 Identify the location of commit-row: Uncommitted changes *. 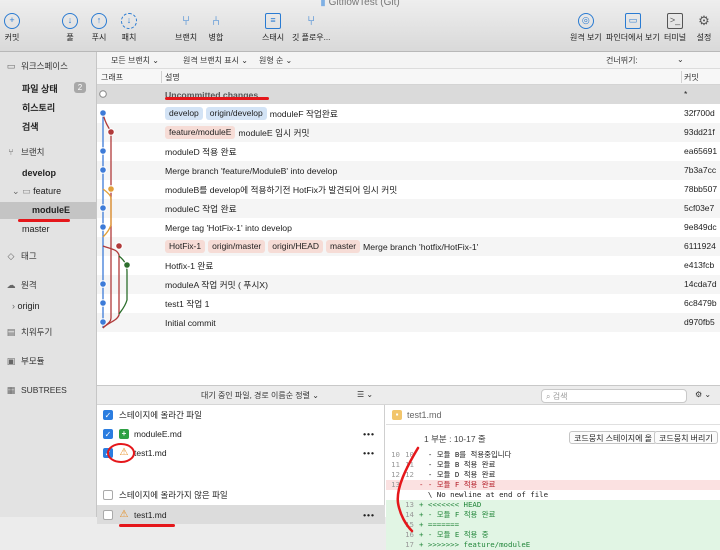
(408, 94).